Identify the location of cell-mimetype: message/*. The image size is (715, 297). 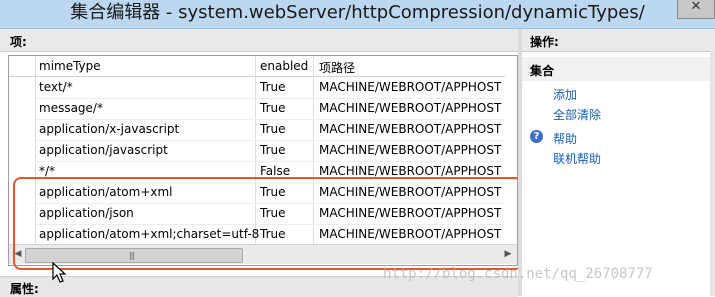
(71, 108).